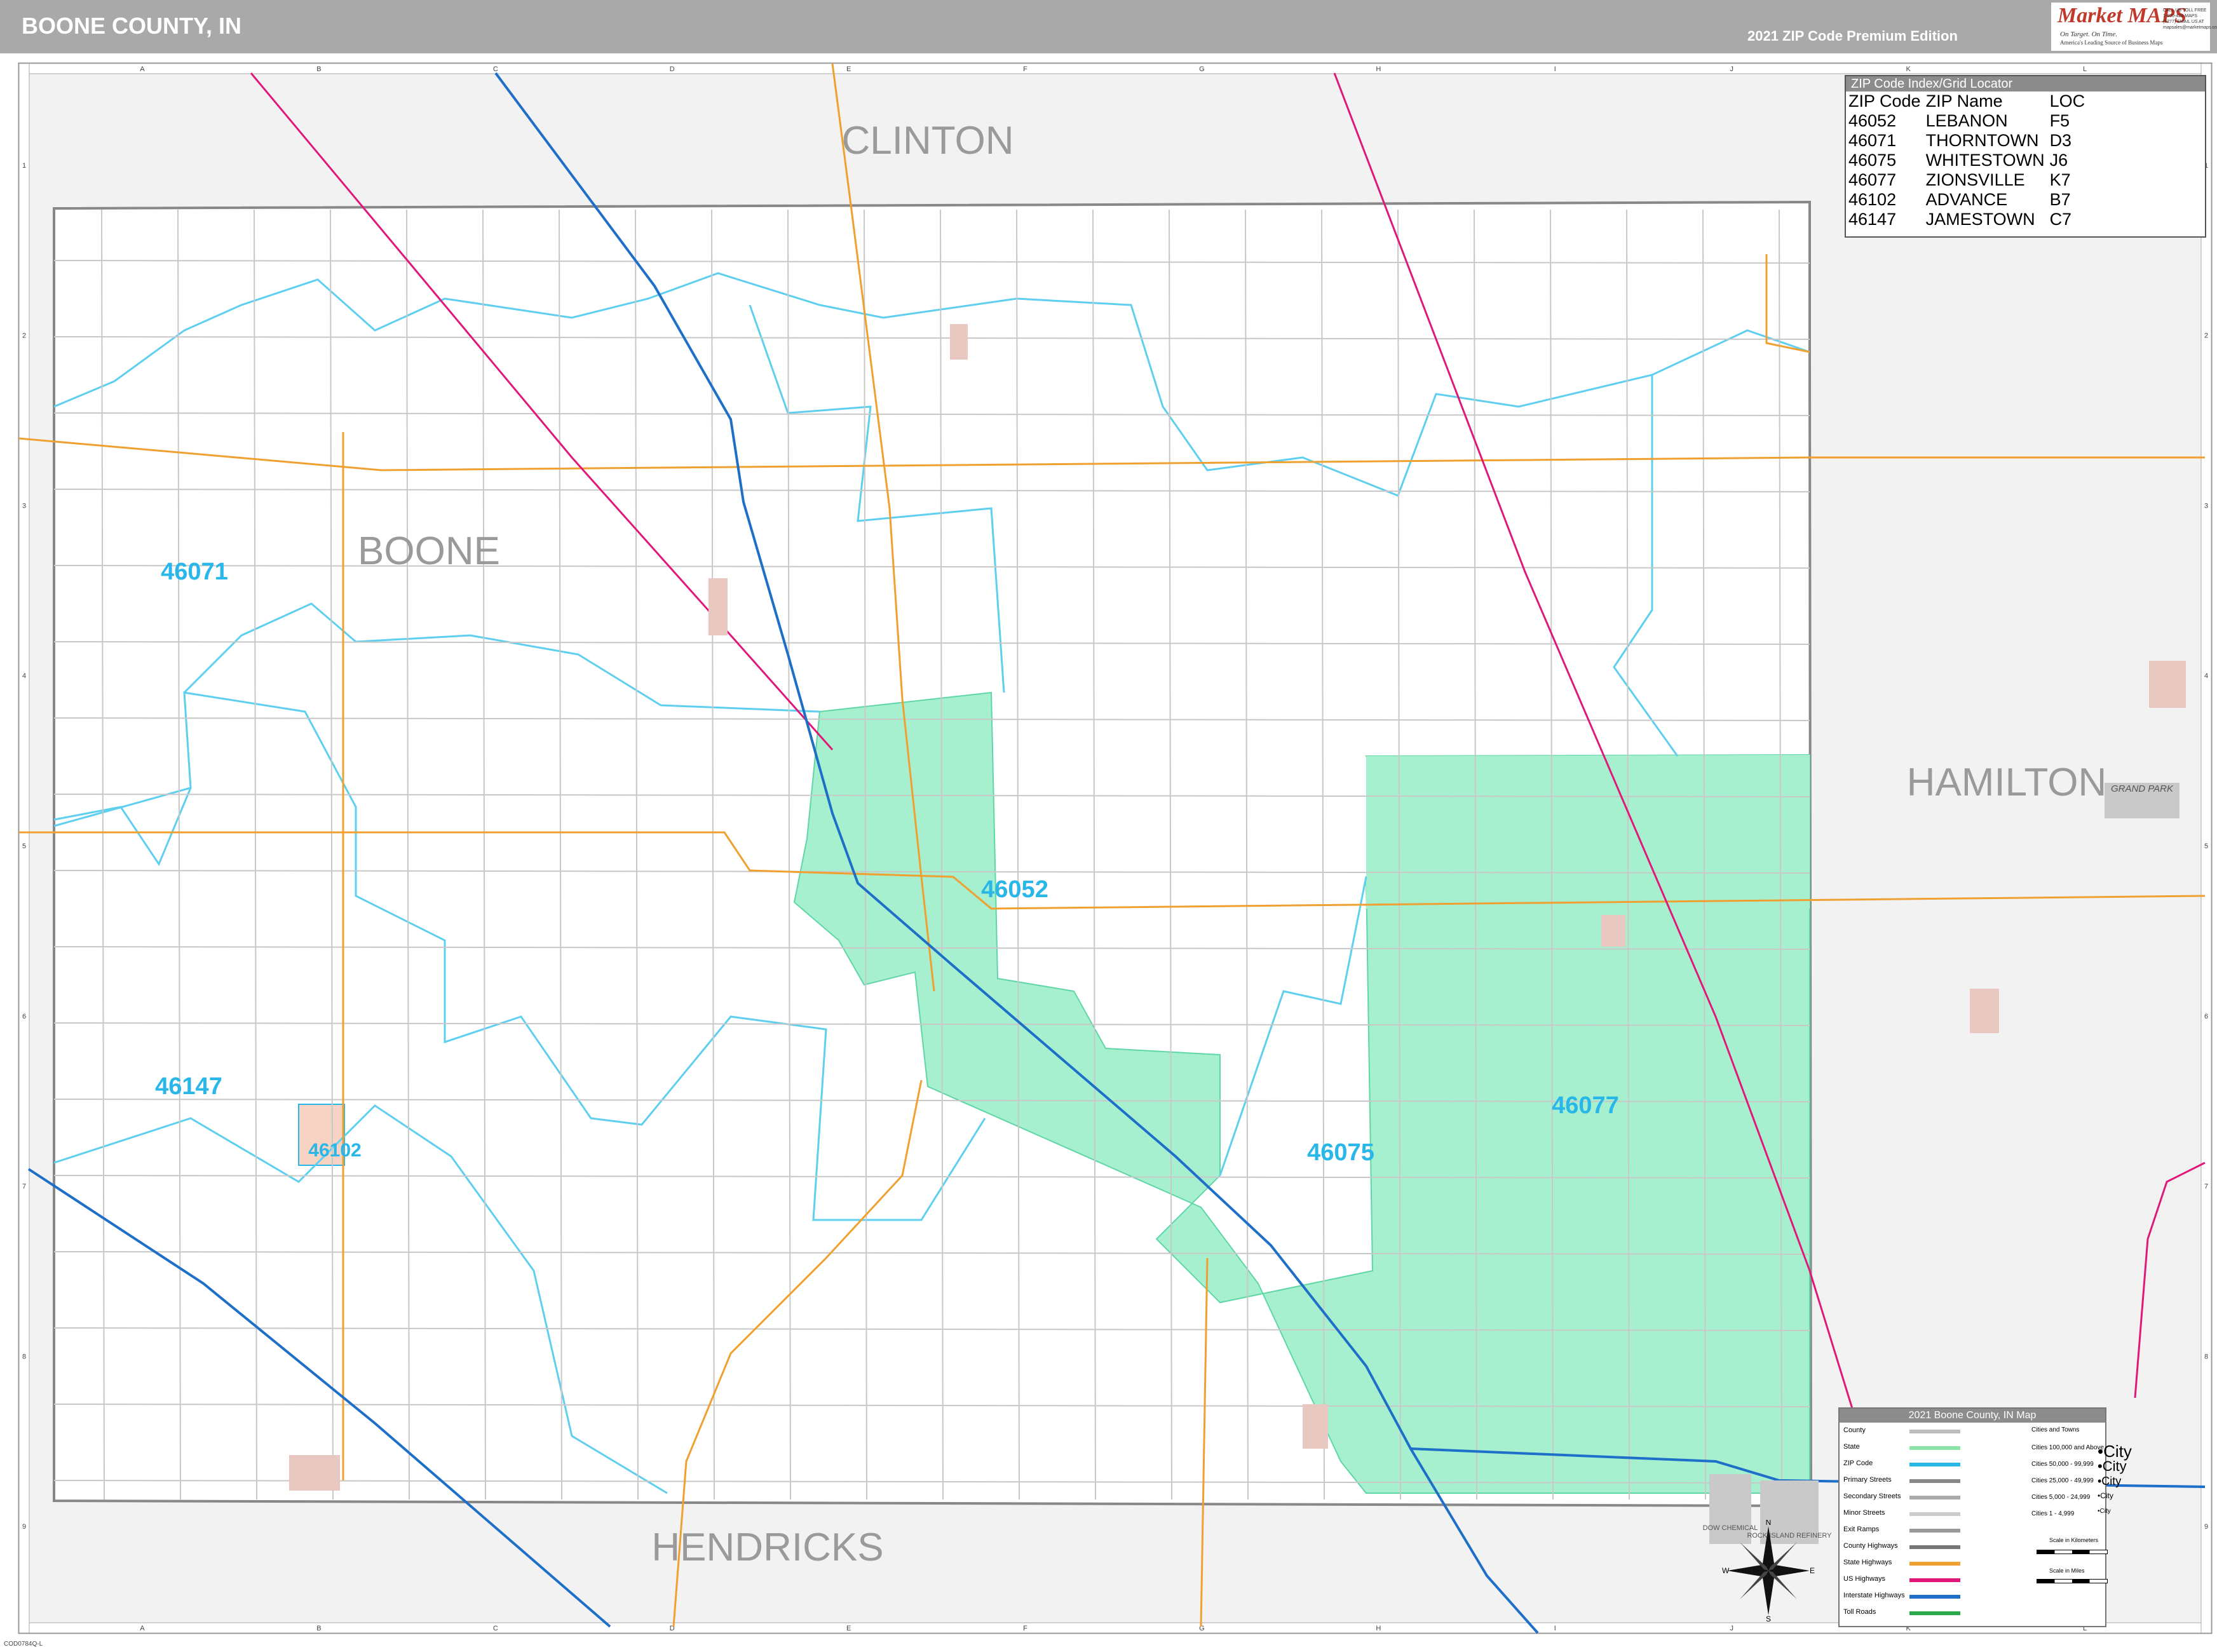 This screenshot has height=1652, width=2217. I want to click on grid-row-label: 4, so click(2206, 676).